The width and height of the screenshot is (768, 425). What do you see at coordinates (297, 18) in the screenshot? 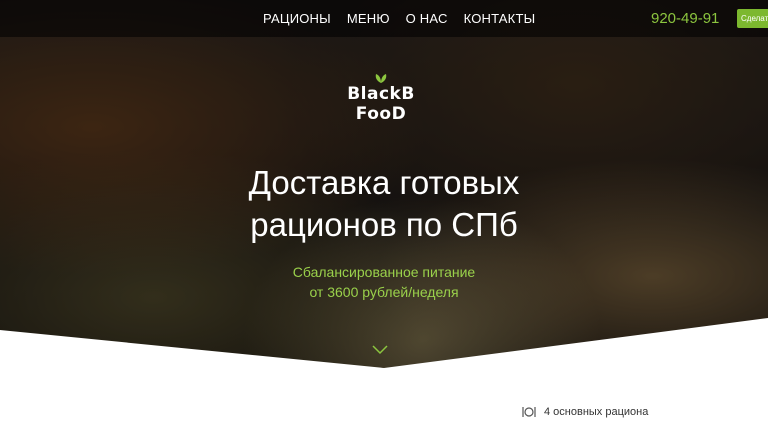
I see `nav-item-rations: РАЦИОНЫ` at bounding box center [297, 18].